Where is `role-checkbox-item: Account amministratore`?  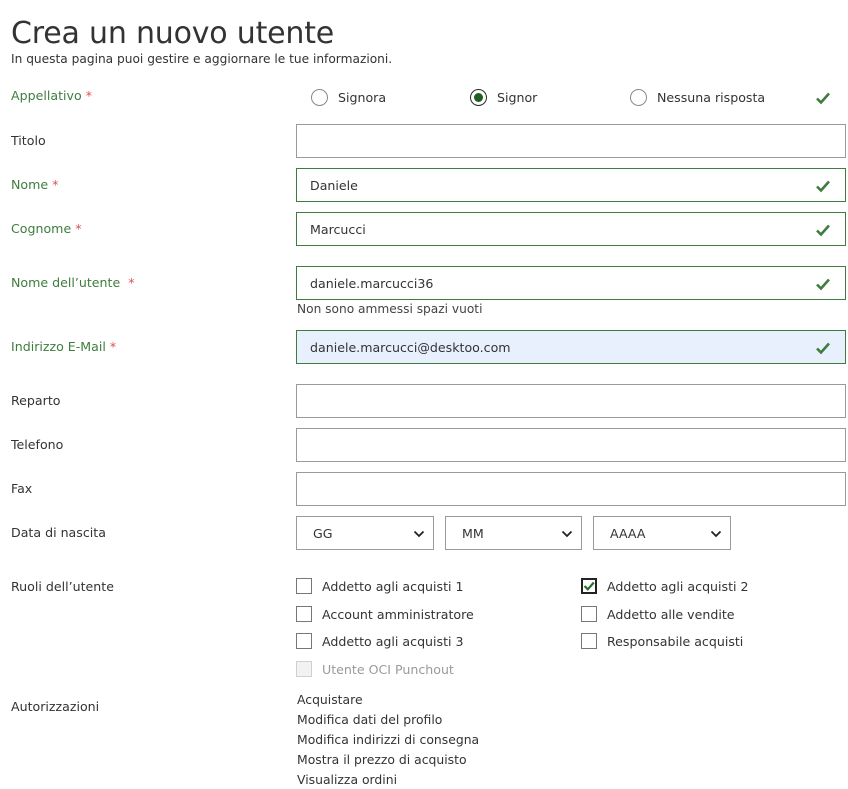
role-checkbox-item: Account amministratore is located at coordinates (385, 614).